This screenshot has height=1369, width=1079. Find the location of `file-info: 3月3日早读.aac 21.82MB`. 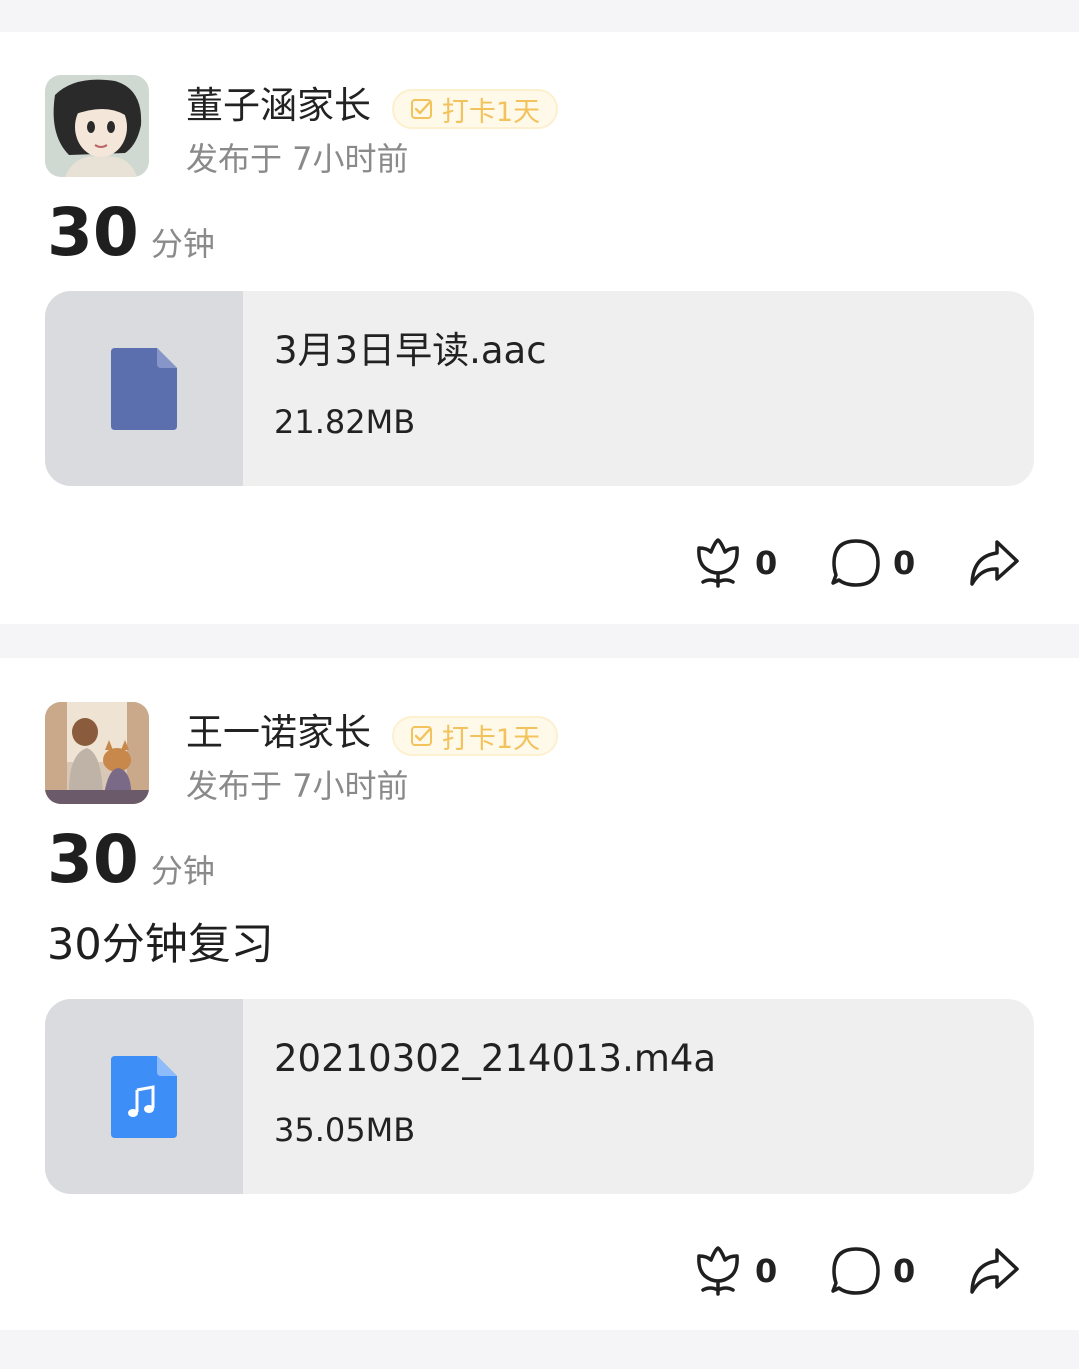

file-info: 3月3日早读.aac 21.82MB is located at coordinates (638, 388).